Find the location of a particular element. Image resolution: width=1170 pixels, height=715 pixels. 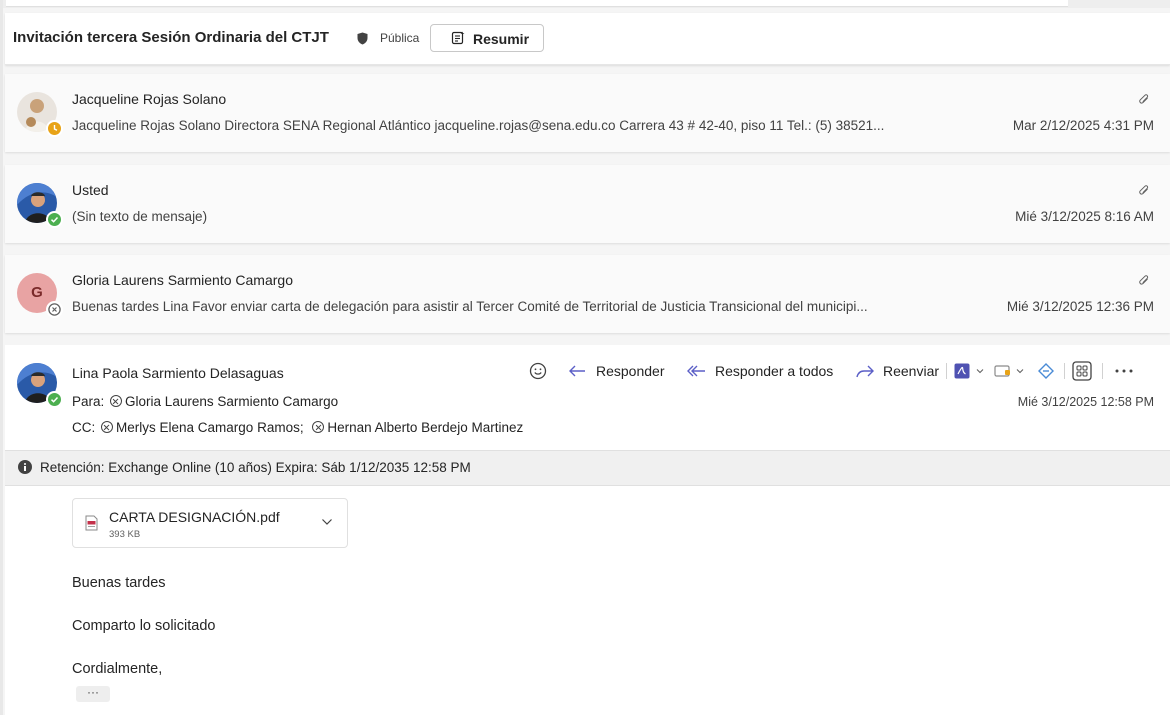

reply-all-button: Responder a todos is located at coordinates (760, 371).